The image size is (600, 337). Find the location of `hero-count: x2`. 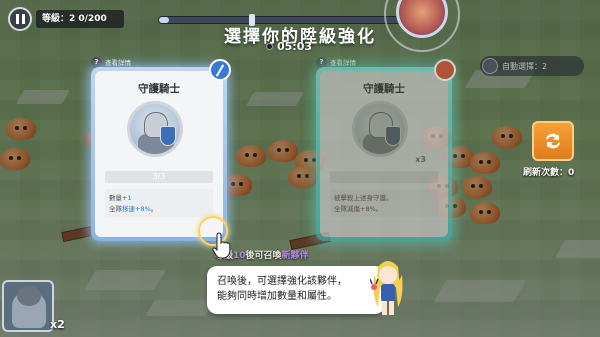

hero-count: x2 is located at coordinates (57, 324).